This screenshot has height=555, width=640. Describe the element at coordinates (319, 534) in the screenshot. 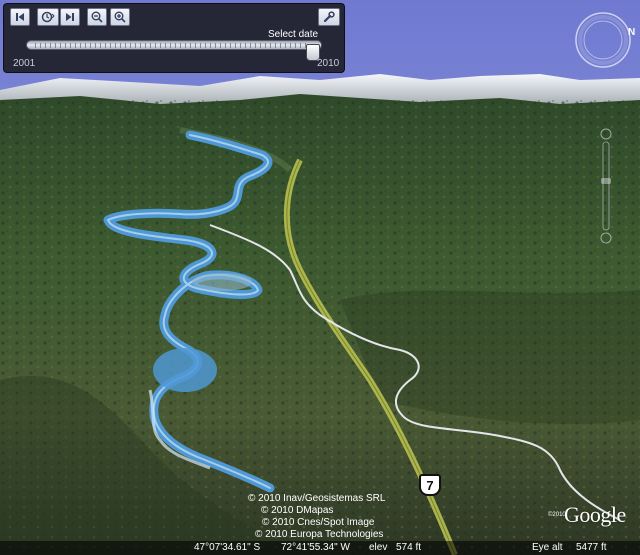

I see `attribution-line: © 2010 Europa Technologies` at that location.